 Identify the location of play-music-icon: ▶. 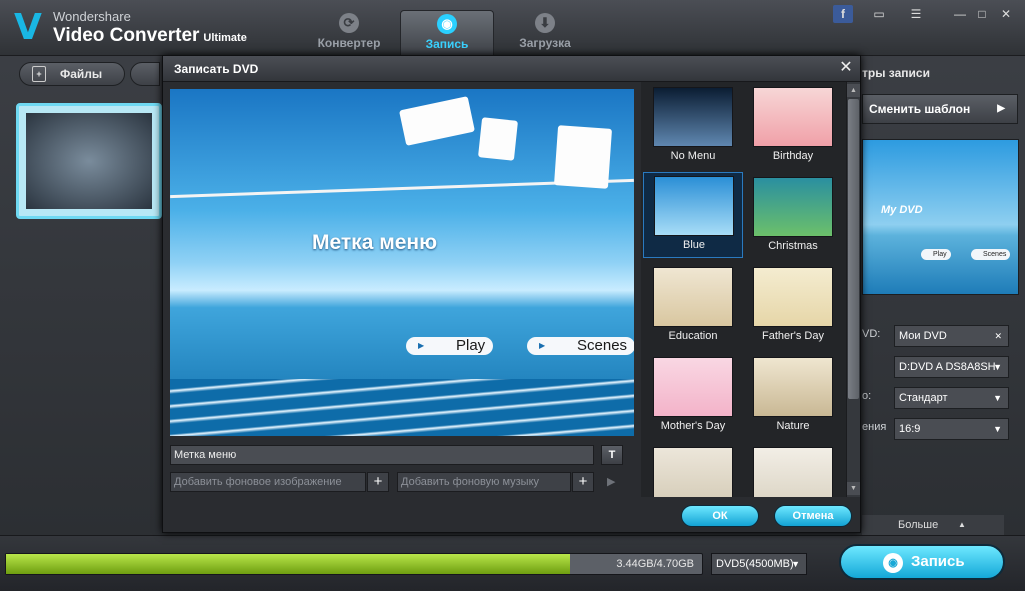
(611, 481).